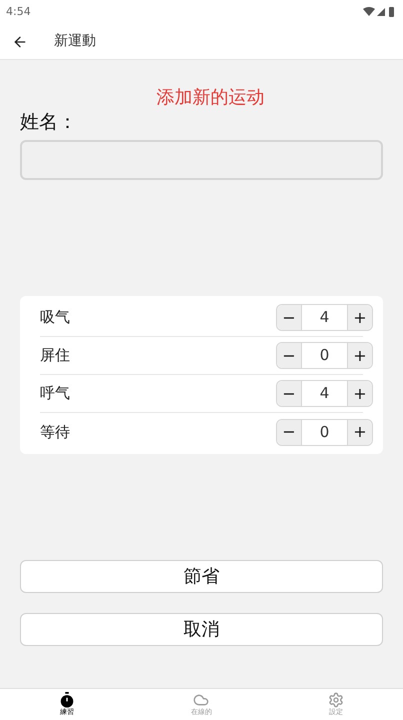  What do you see at coordinates (201, 700) in the screenshot?
I see `cloud-icon` at bounding box center [201, 700].